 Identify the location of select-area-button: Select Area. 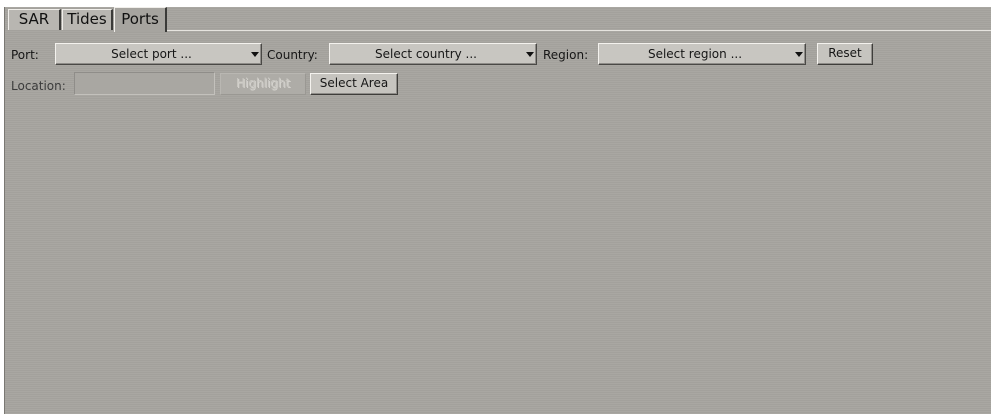
(354, 84).